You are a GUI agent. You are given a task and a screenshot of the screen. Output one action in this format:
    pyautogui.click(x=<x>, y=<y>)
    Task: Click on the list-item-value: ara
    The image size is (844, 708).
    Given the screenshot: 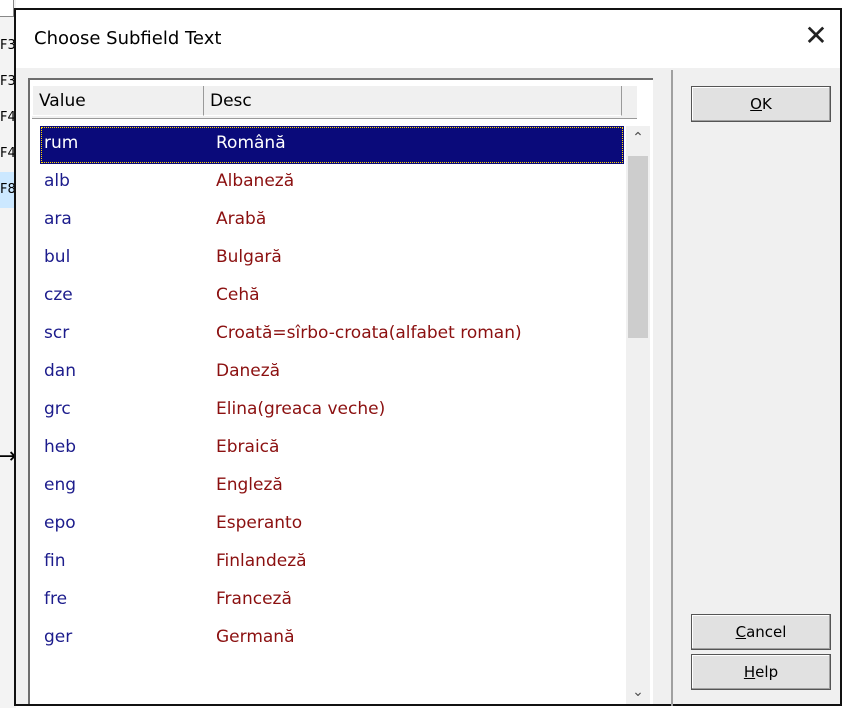 What is the action you would take?
    pyautogui.click(x=58, y=219)
    